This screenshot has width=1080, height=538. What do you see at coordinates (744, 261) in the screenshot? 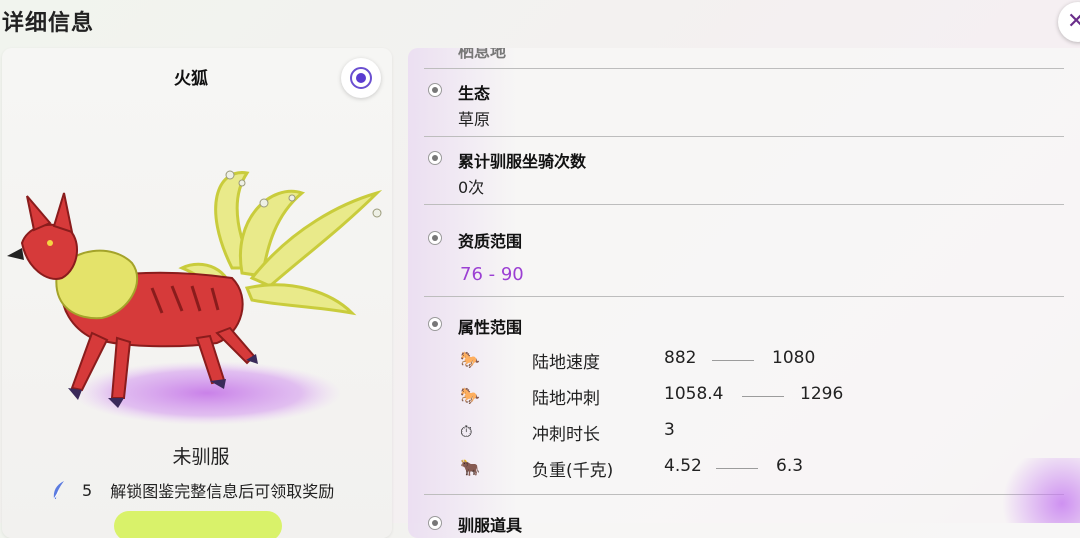
I see `quality-section: 资质范围 76 - 90` at bounding box center [744, 261].